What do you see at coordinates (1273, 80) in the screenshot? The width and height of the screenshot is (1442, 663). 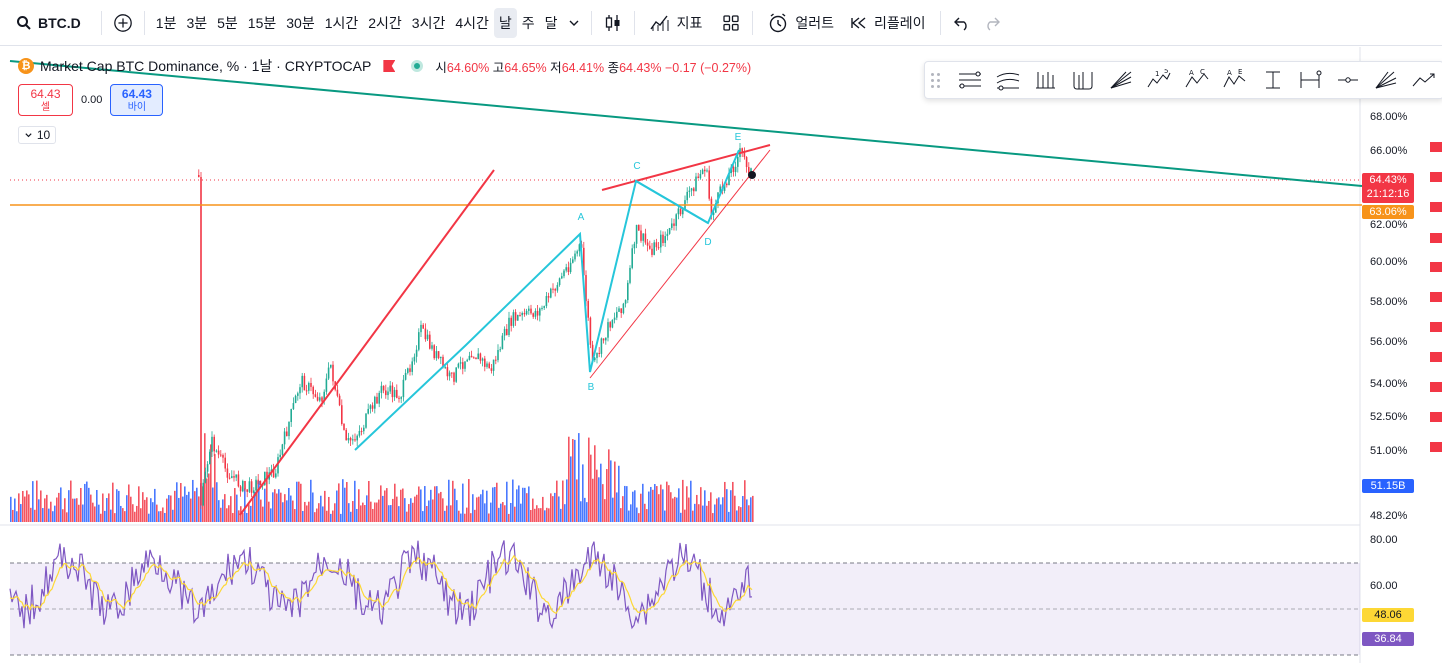 I see `price-range-tool` at bounding box center [1273, 80].